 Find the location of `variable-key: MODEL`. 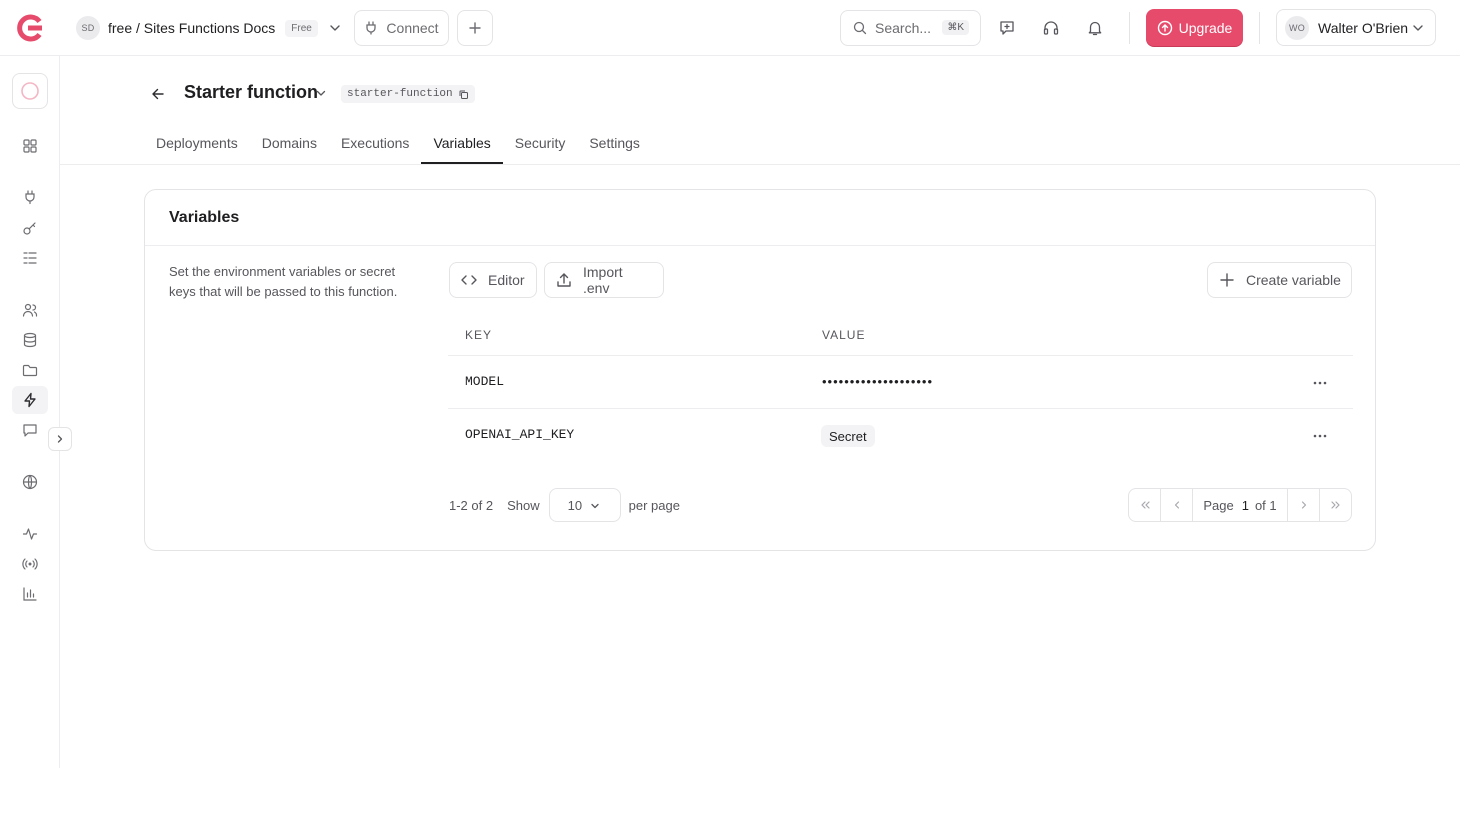

variable-key: MODEL is located at coordinates (485, 381).